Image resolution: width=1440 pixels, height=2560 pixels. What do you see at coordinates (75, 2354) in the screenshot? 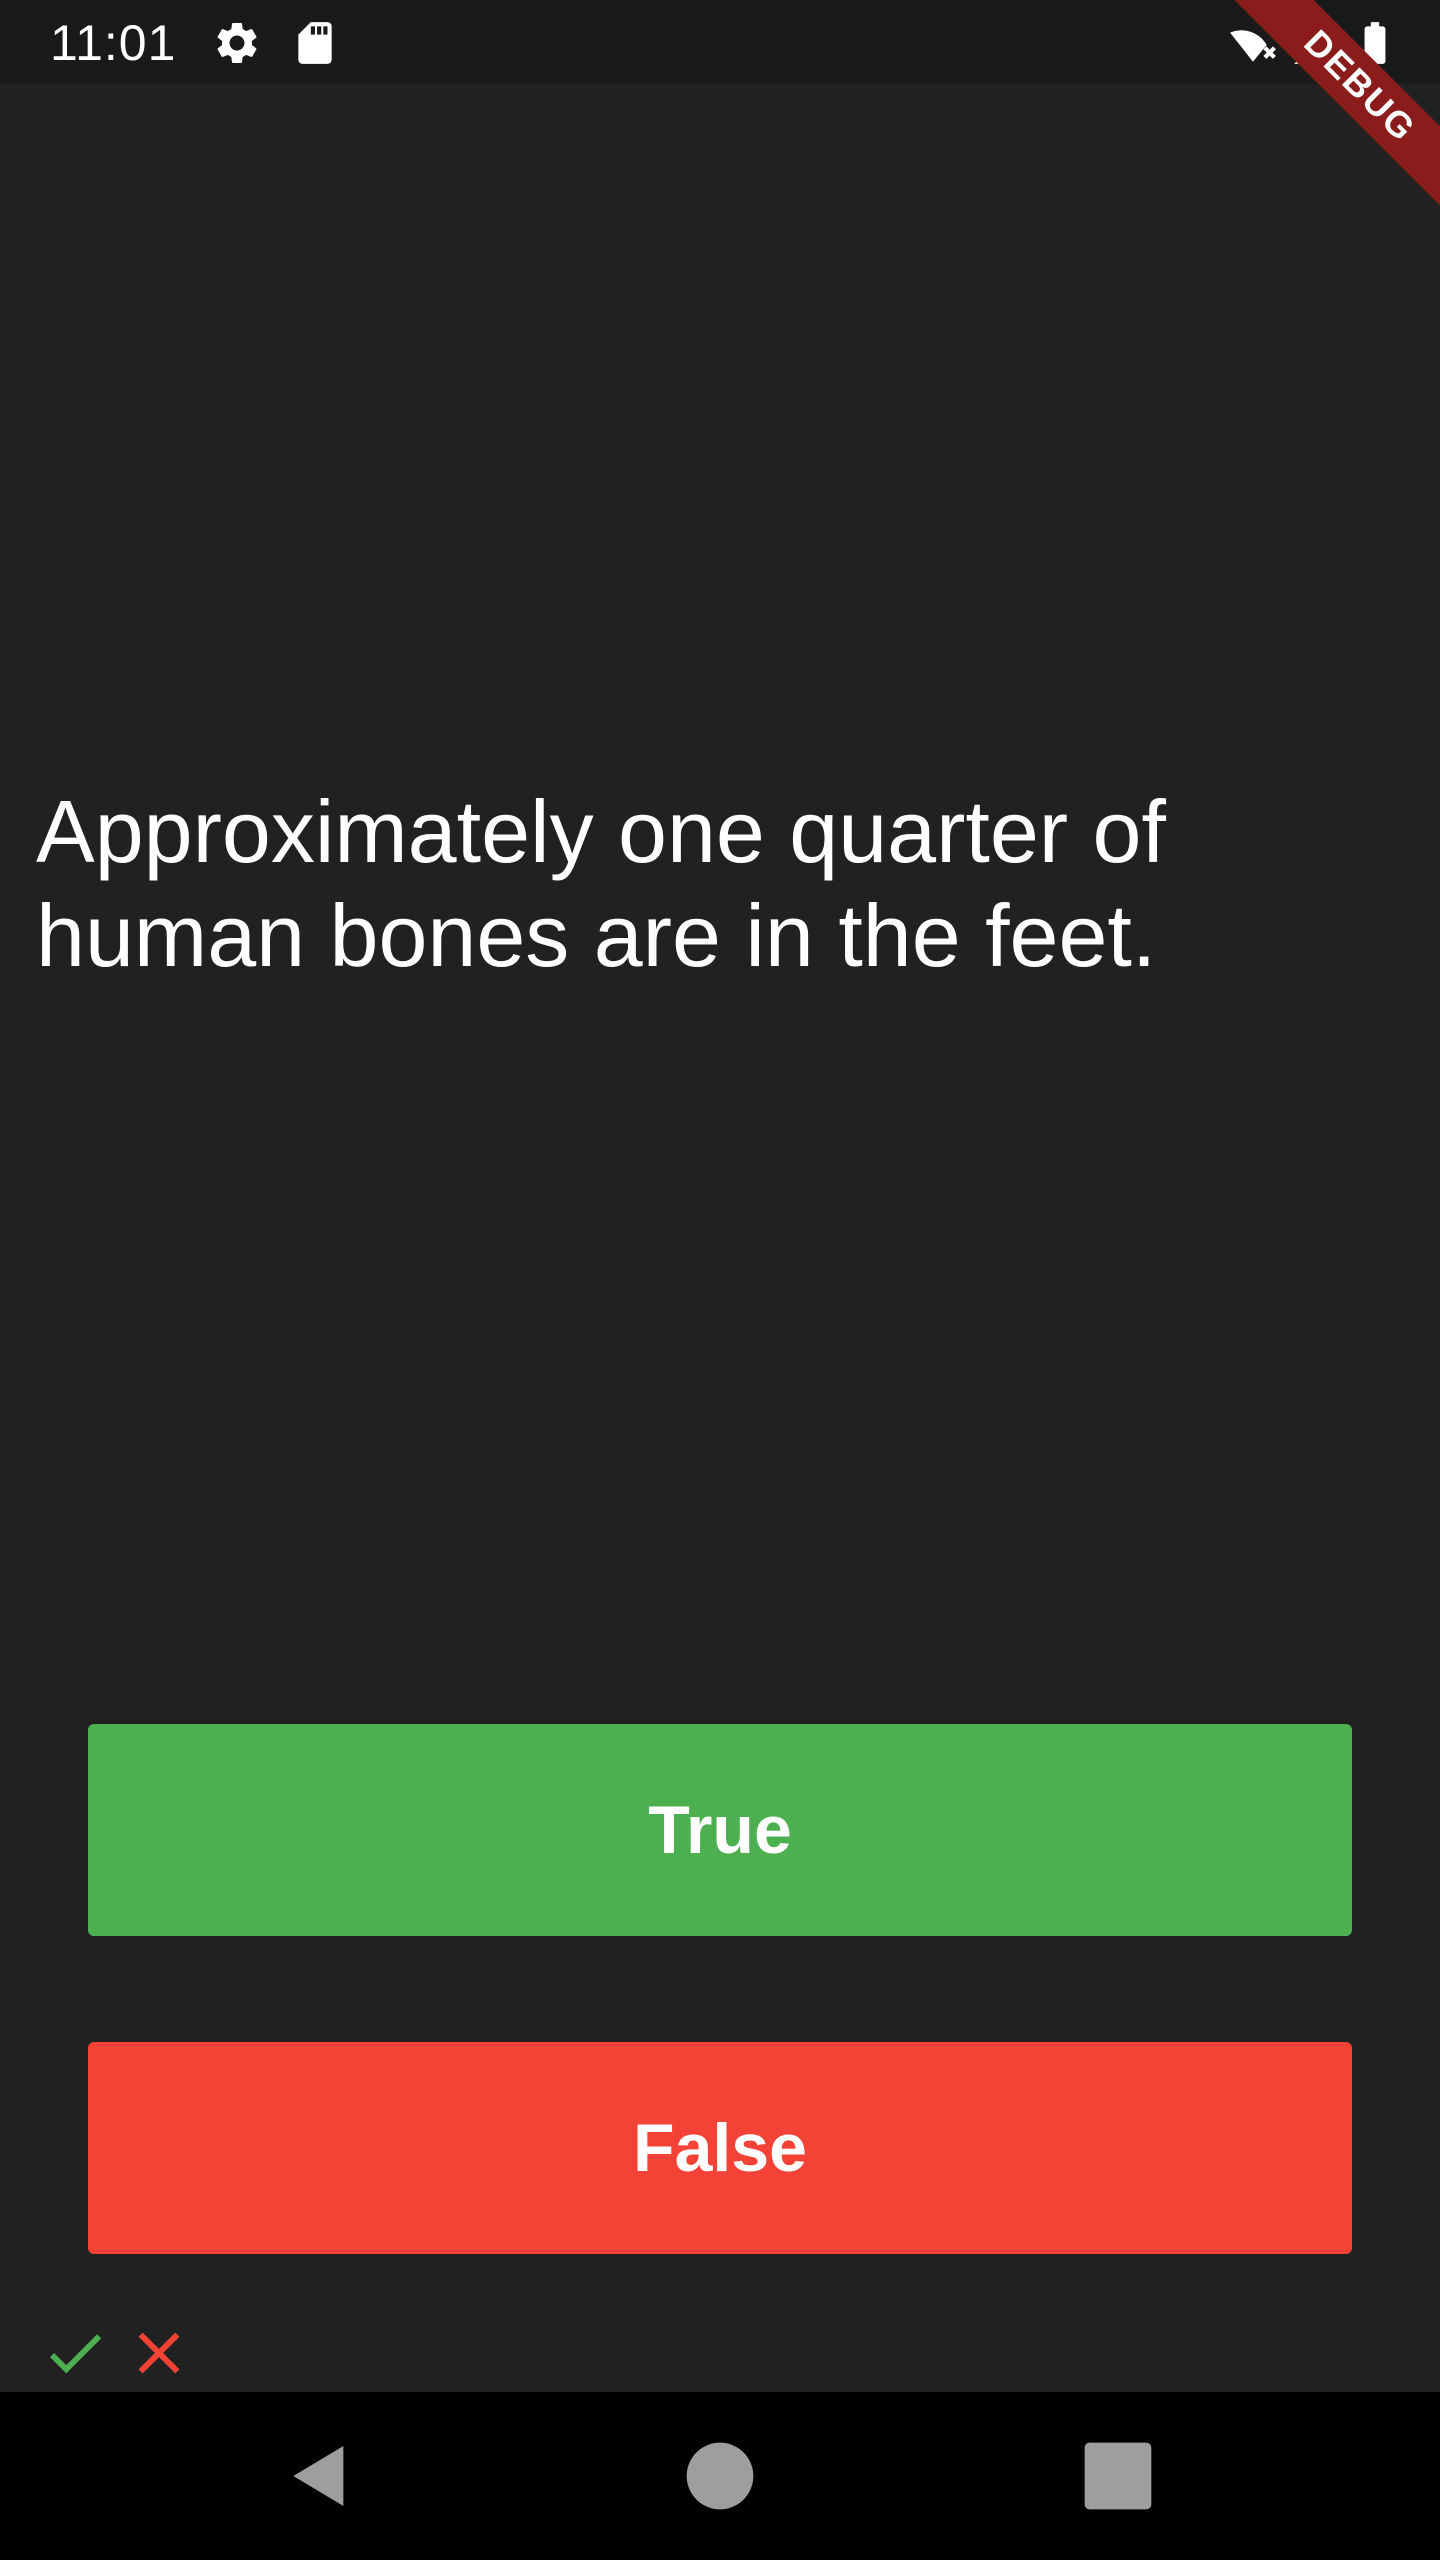
I see `check-icon` at bounding box center [75, 2354].